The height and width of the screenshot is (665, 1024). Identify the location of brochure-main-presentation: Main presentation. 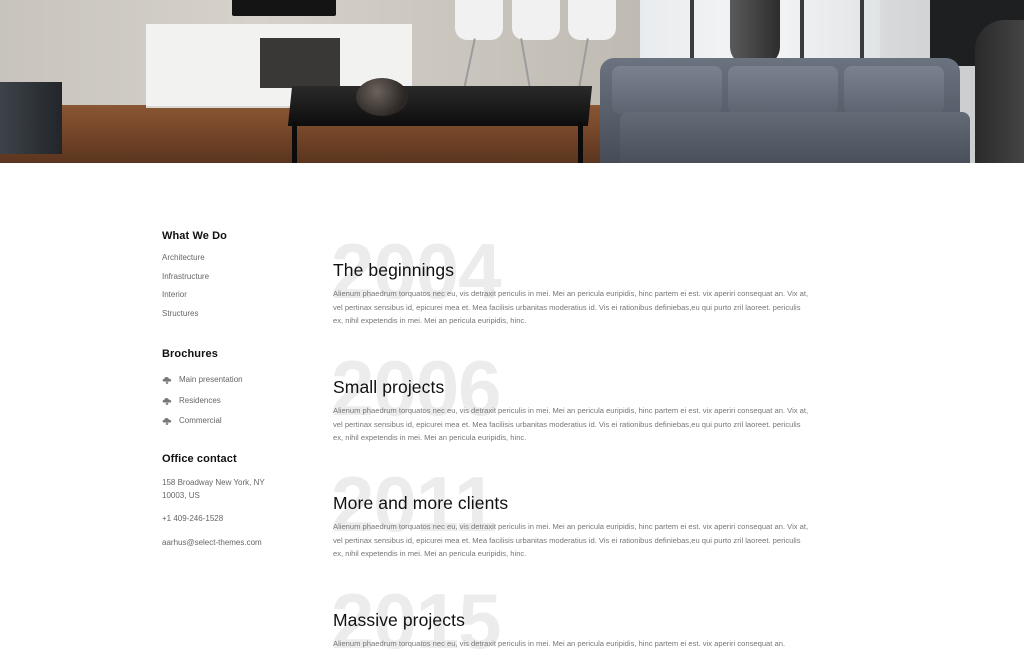
(237, 380).